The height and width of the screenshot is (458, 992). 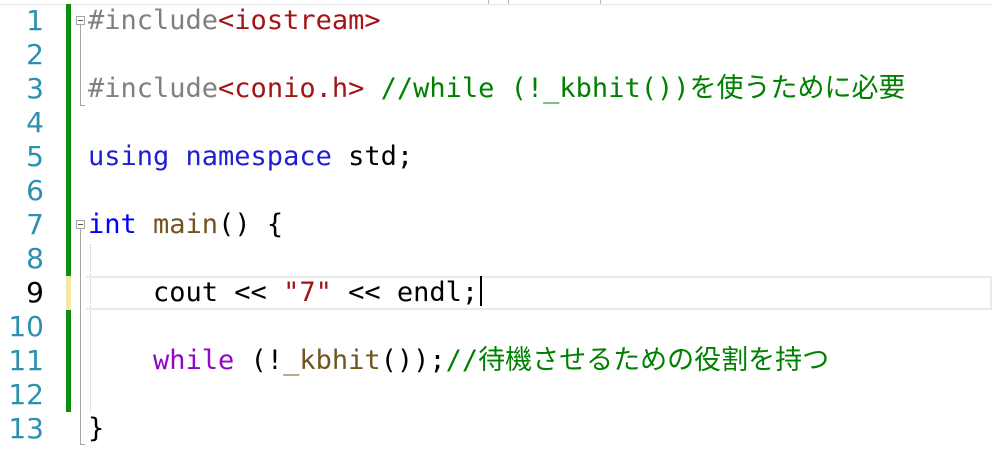 What do you see at coordinates (68, 293) in the screenshot?
I see `change-tracking-edit-marker` at bounding box center [68, 293].